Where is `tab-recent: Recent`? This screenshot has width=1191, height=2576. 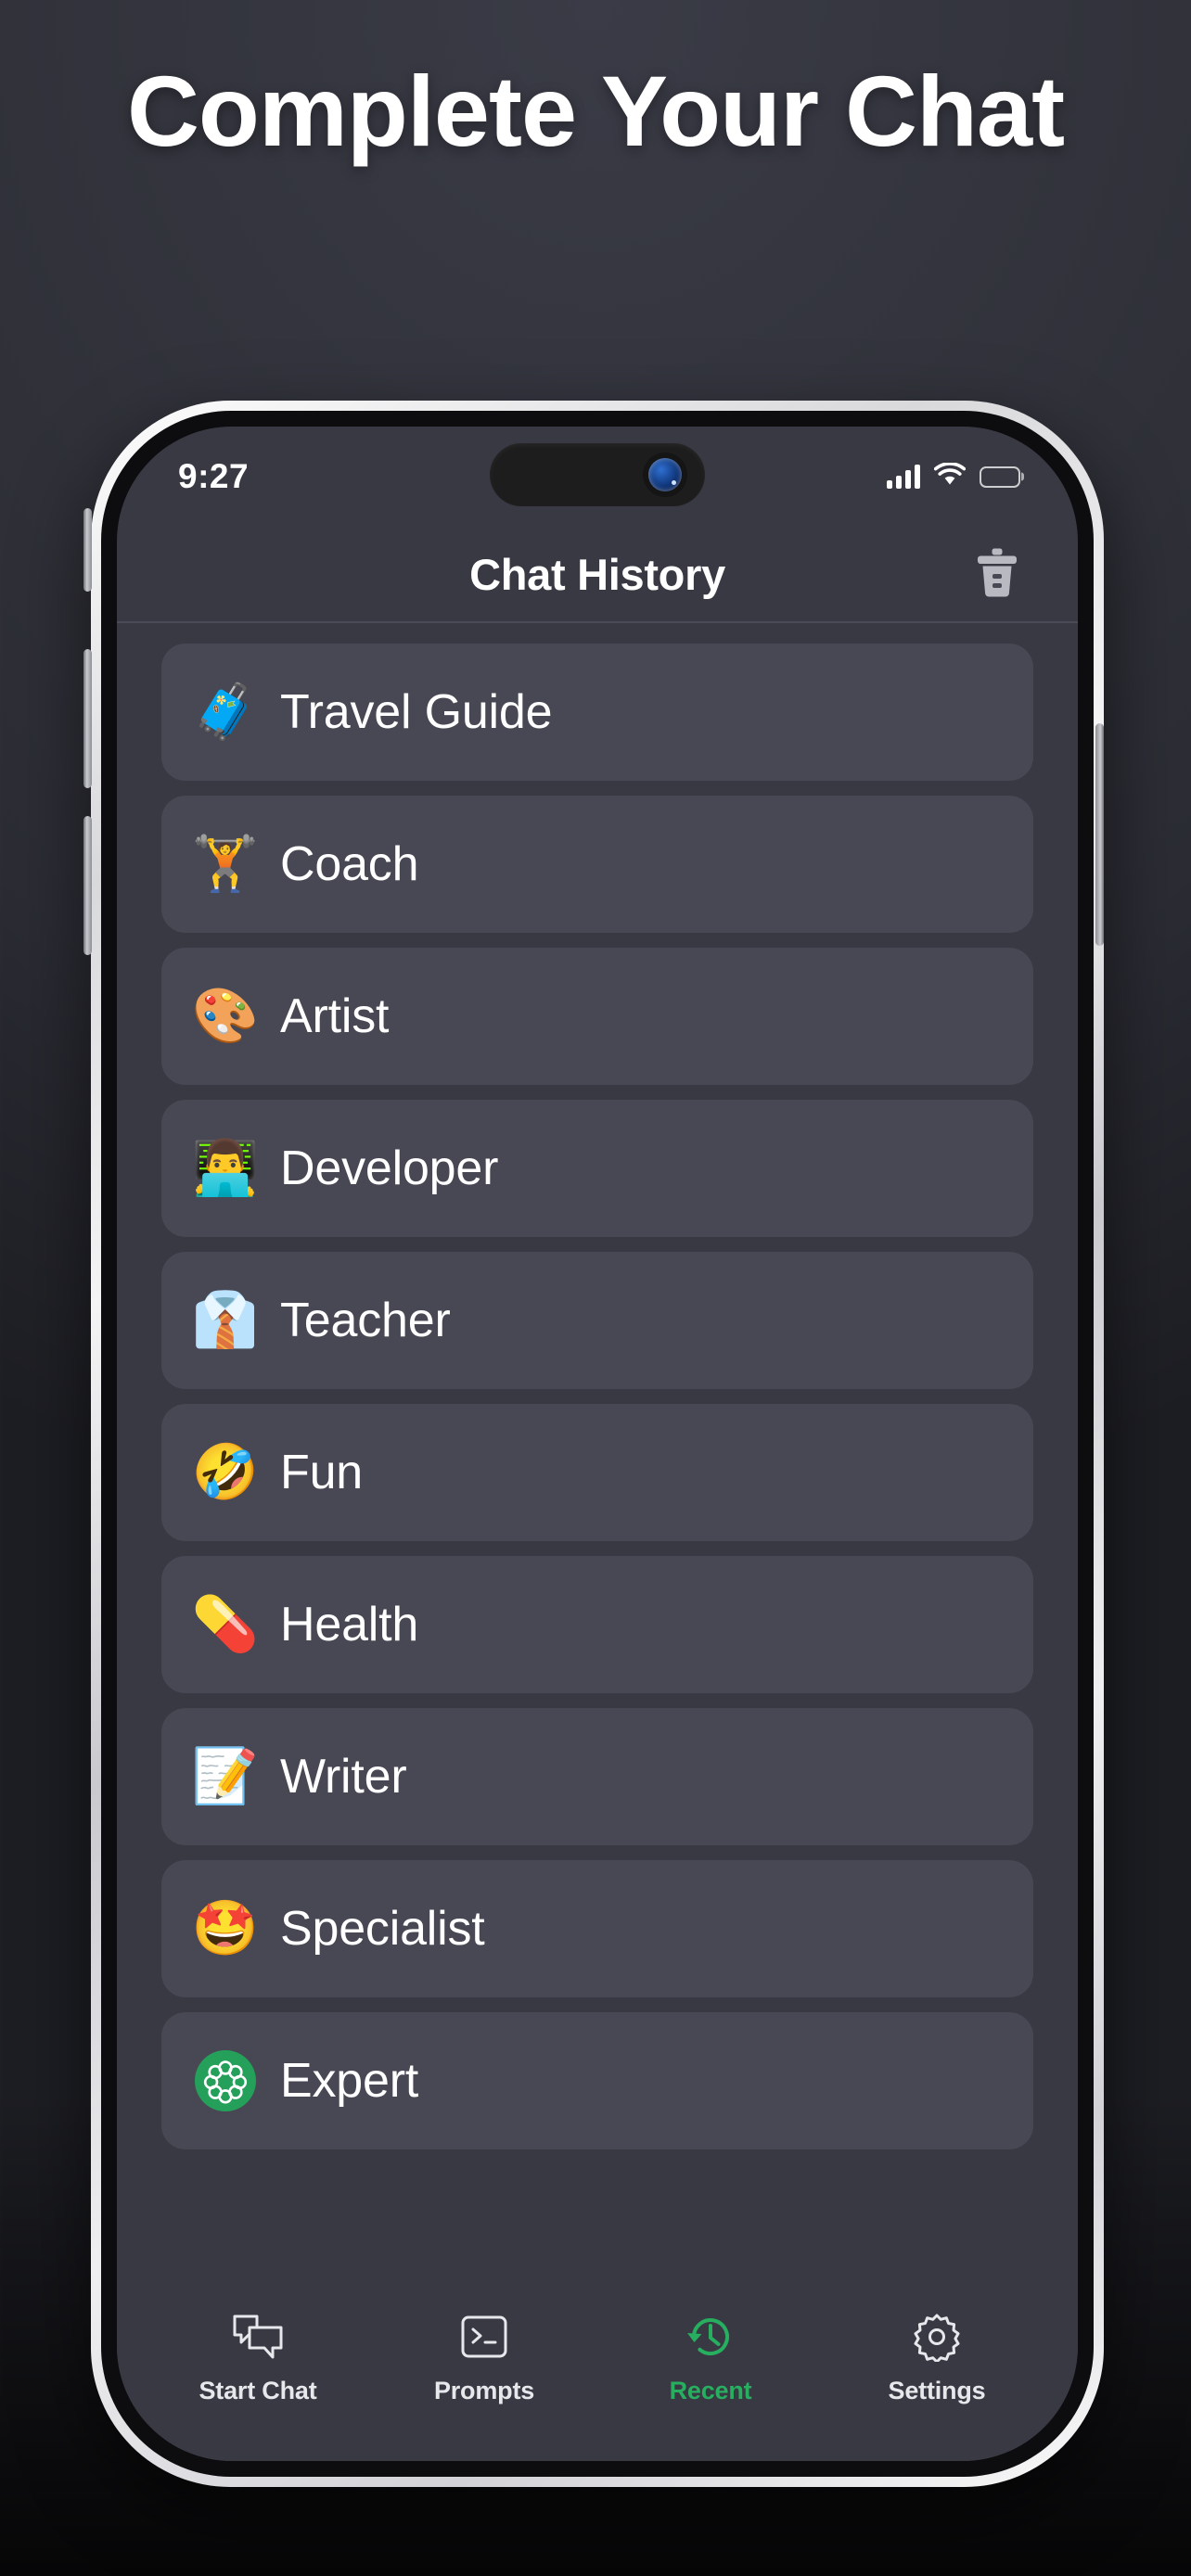
tab-recent: Recent is located at coordinates (710, 2357).